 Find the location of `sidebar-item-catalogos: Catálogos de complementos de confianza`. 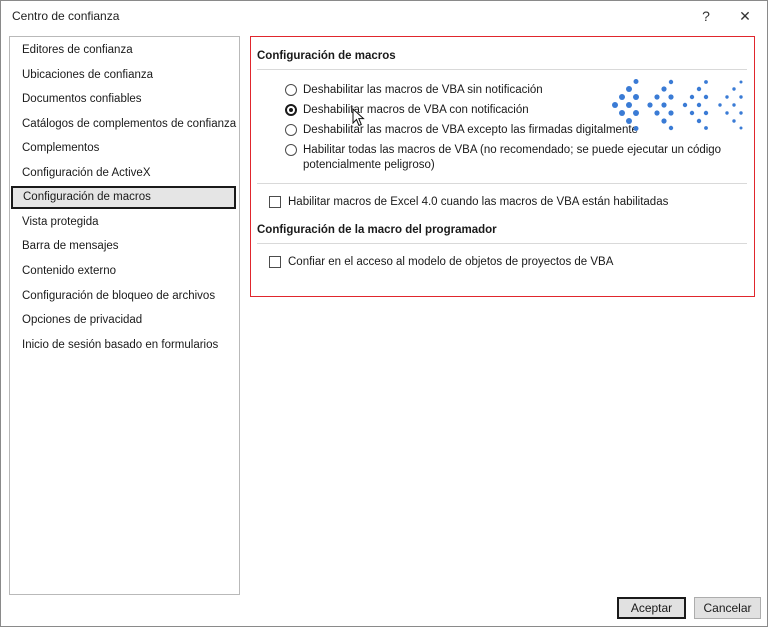

sidebar-item-catalogos: Catálogos de complementos de confianza is located at coordinates (123, 124).